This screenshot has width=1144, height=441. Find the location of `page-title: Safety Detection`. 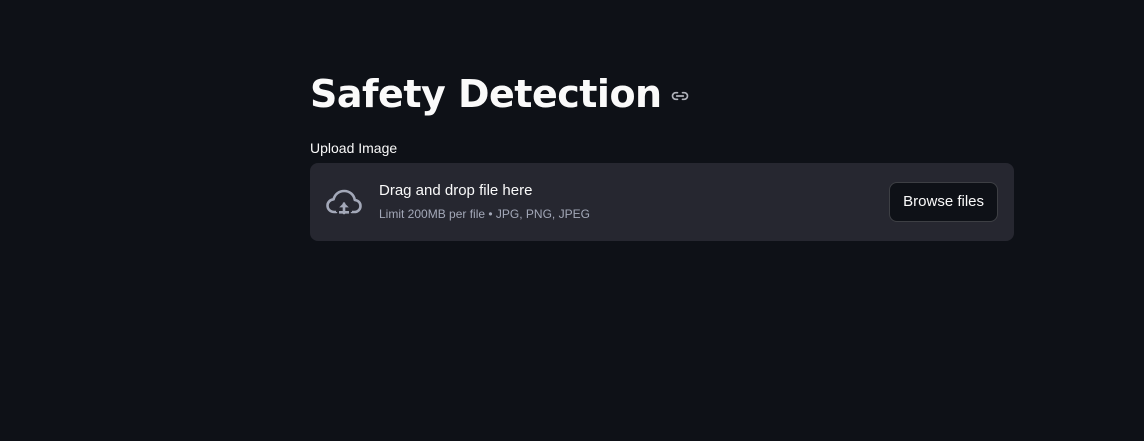

page-title: Safety Detection is located at coordinates (486, 94).